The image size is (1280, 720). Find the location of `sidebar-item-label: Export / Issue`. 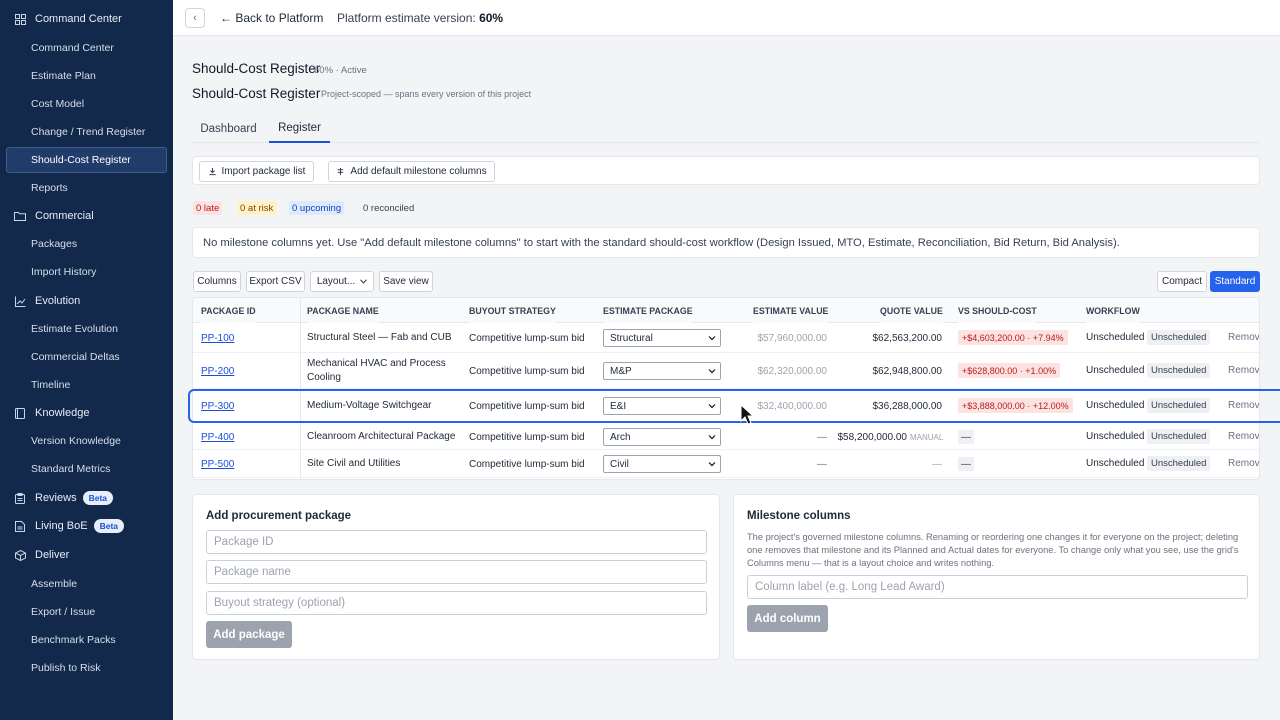

sidebar-item-label: Export / Issue is located at coordinates (63, 612).